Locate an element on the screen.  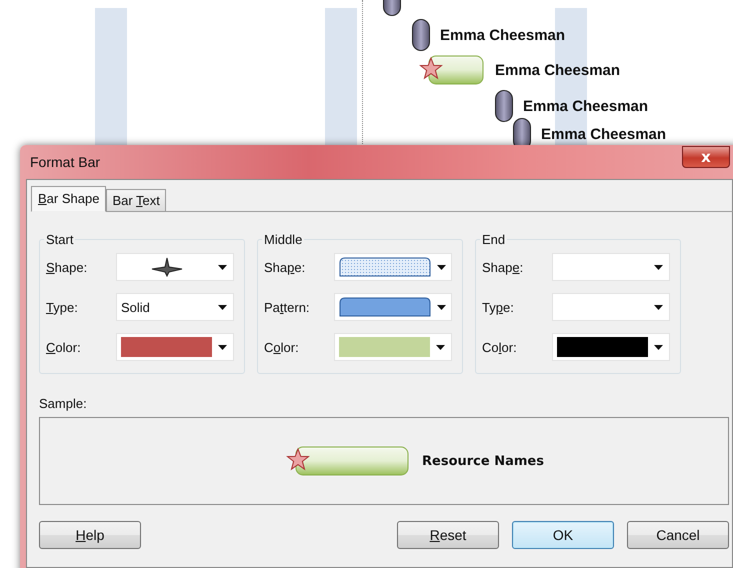
dialog-button: Cancel is located at coordinates (678, 535).